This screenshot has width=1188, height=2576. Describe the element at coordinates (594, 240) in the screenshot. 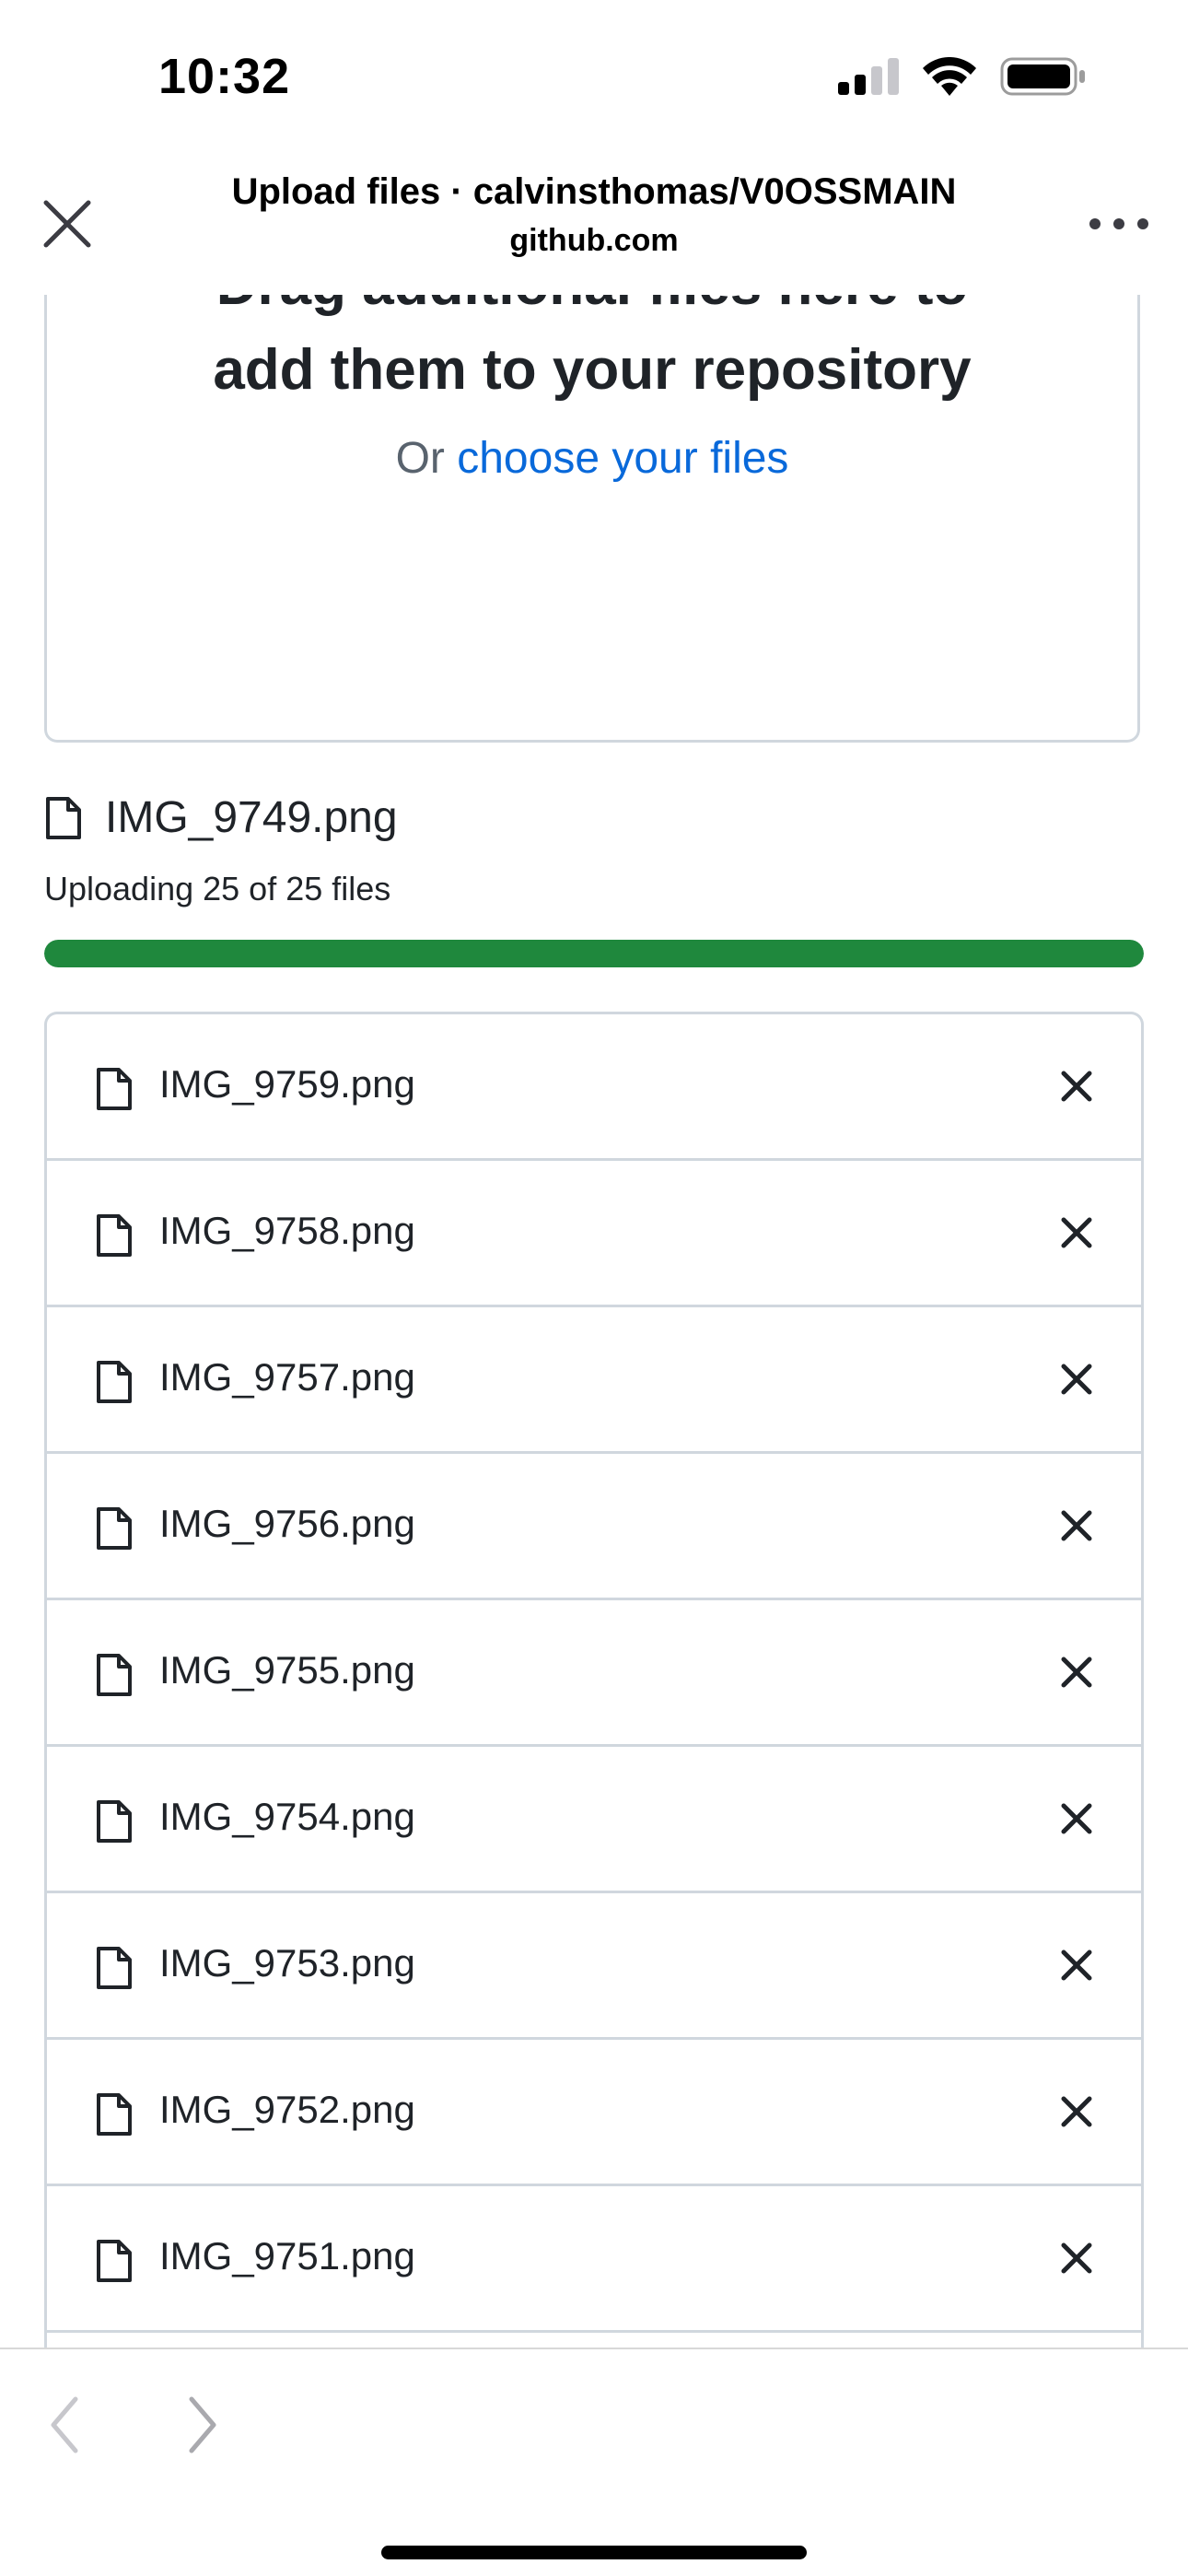

I see `page-domain: github.com` at that location.